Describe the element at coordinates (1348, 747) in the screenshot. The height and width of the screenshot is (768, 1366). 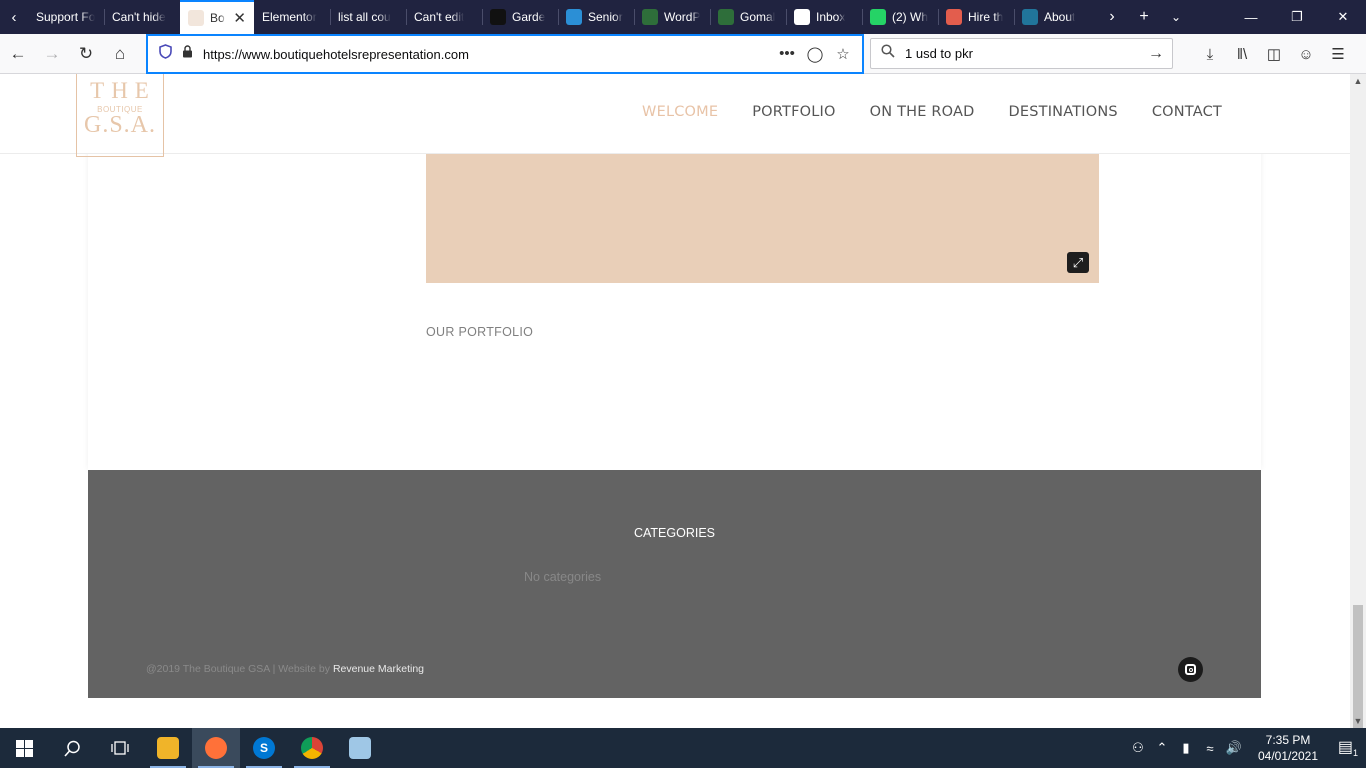
I see `notification-center-icon: ▤1` at that location.